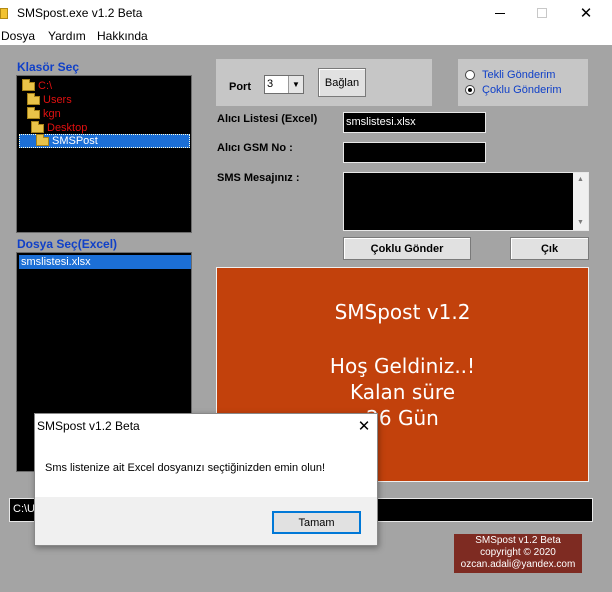 The image size is (612, 592). I want to click on tree-item-label: Desktop, so click(67, 128).